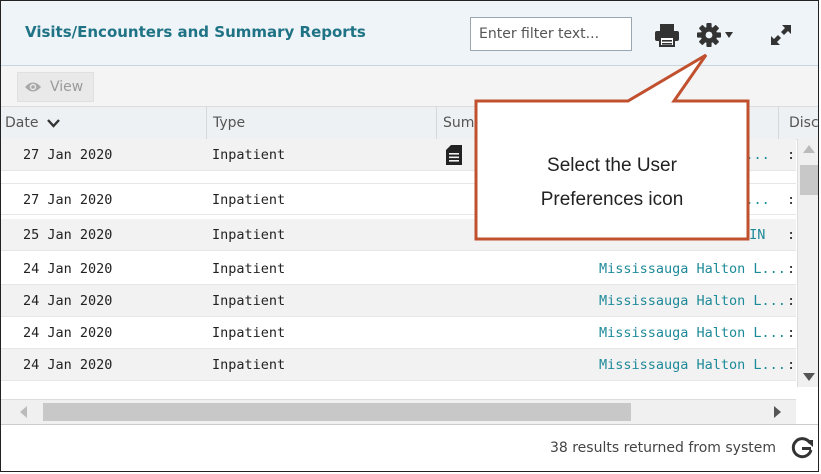 This screenshot has width=821, height=474. I want to click on column-header-date: Date, so click(103, 123).